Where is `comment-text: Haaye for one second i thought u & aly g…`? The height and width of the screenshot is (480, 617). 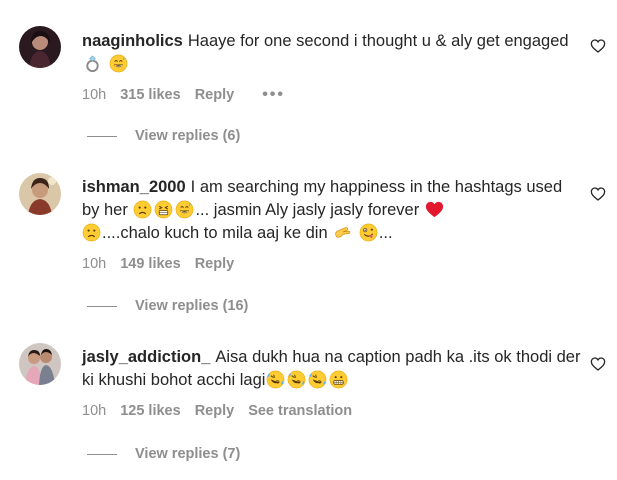
comment-text: Haaye for one second i thought u & aly g… is located at coordinates (378, 41).